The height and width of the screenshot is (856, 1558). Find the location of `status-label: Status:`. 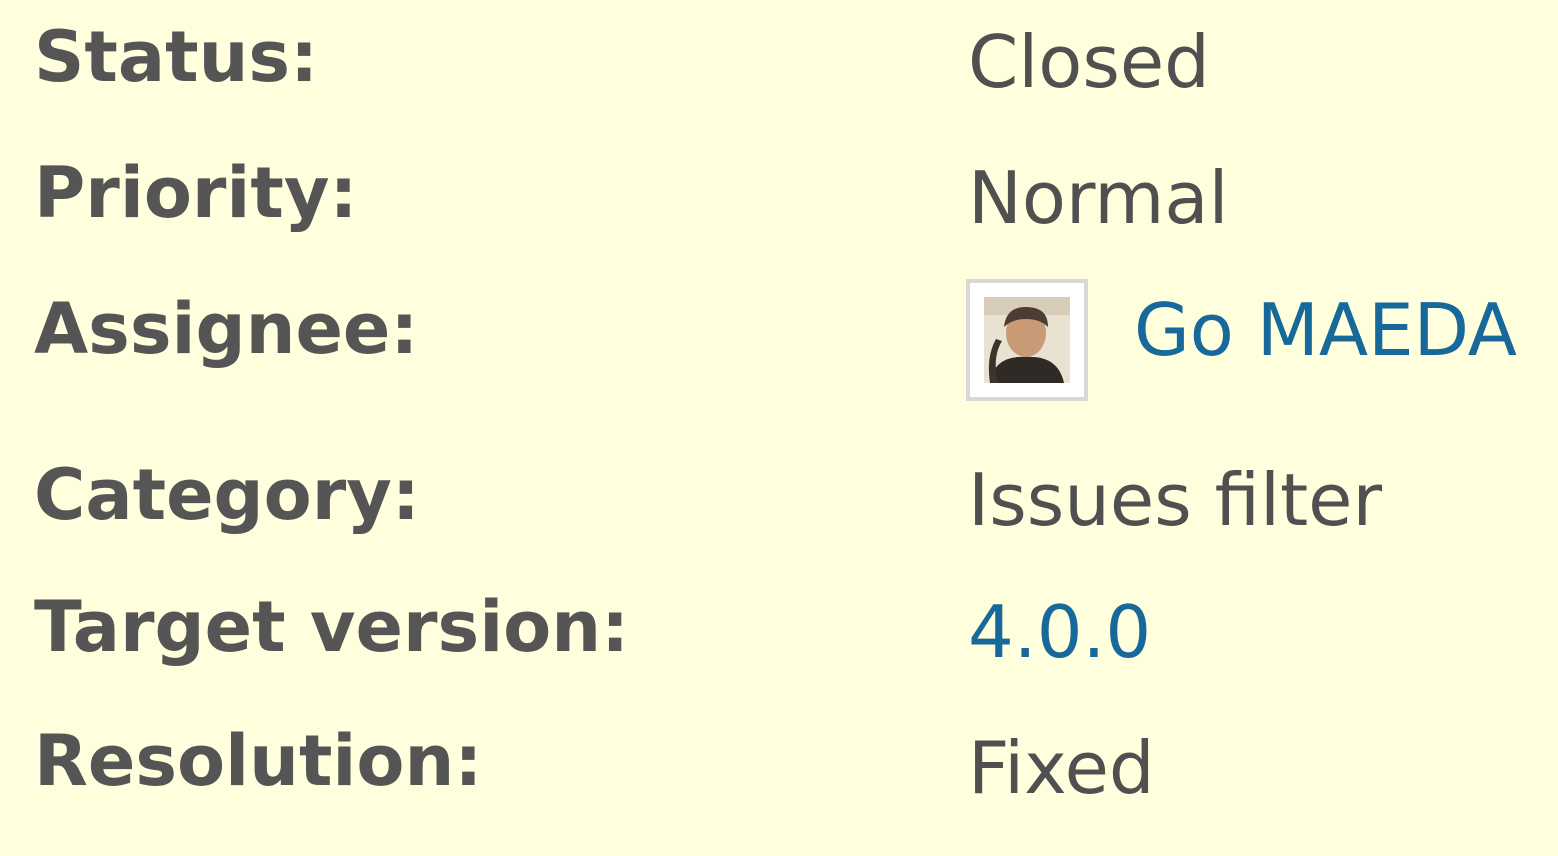

status-label: Status: is located at coordinates (176, 57).